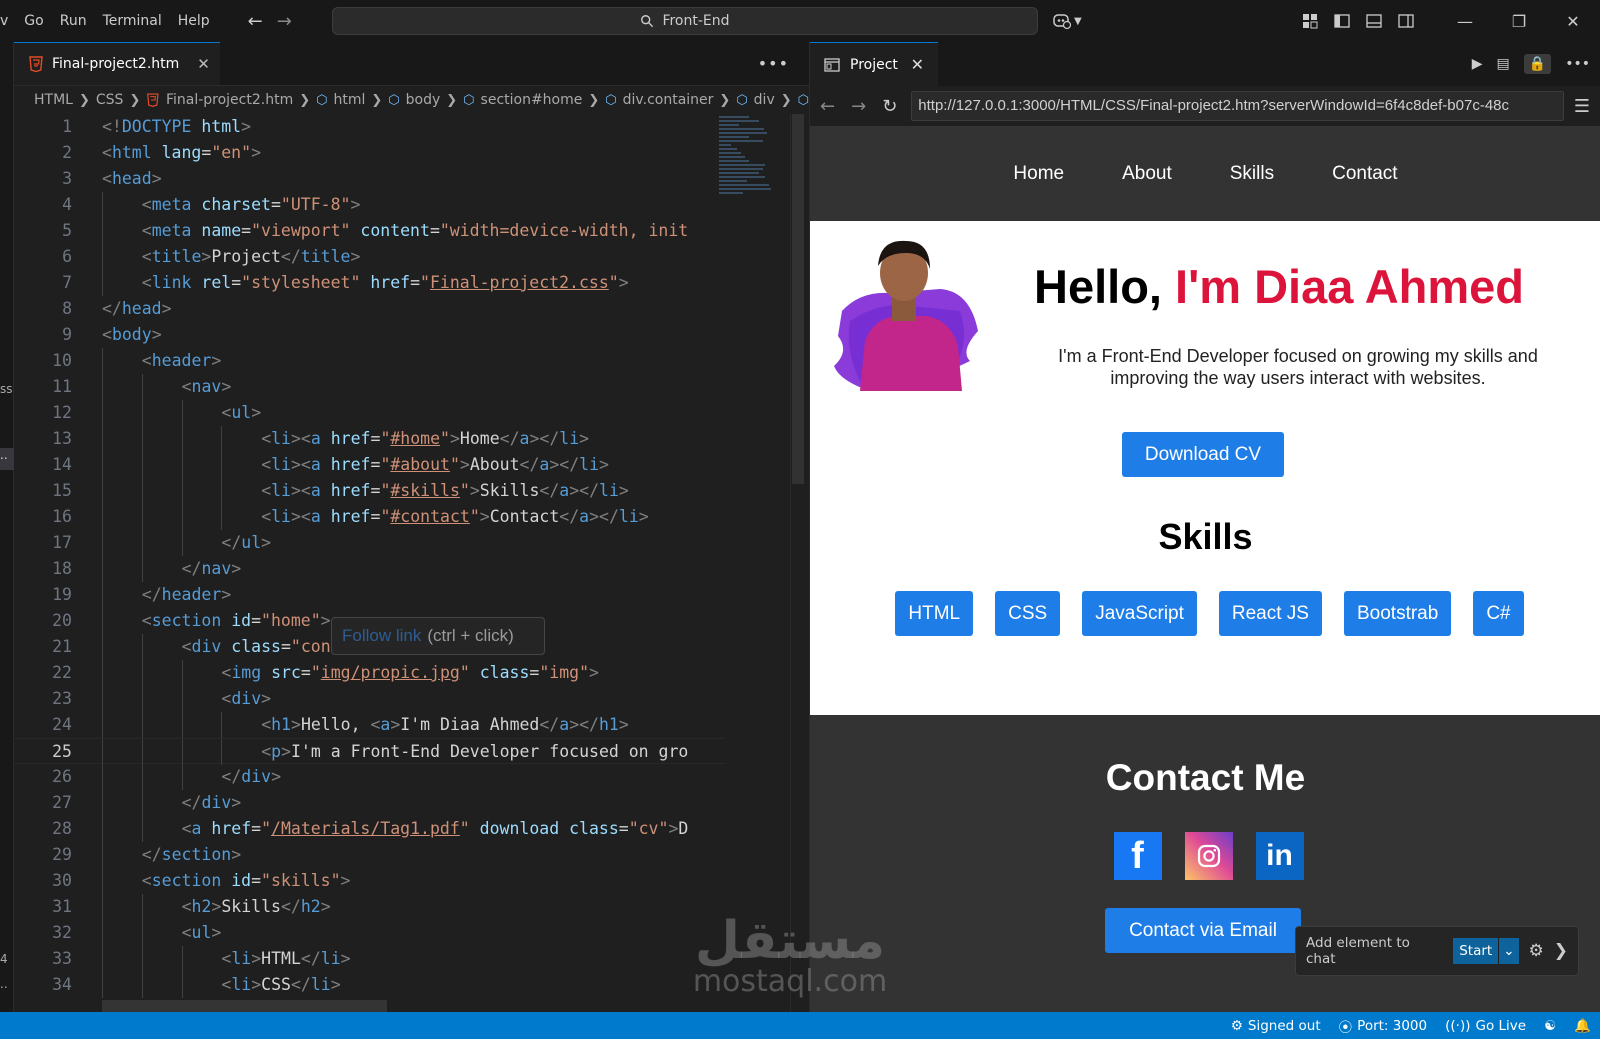 This screenshot has height=1039, width=1600. What do you see at coordinates (1364, 174) in the screenshot?
I see `site-nav-contact: Contact` at bounding box center [1364, 174].